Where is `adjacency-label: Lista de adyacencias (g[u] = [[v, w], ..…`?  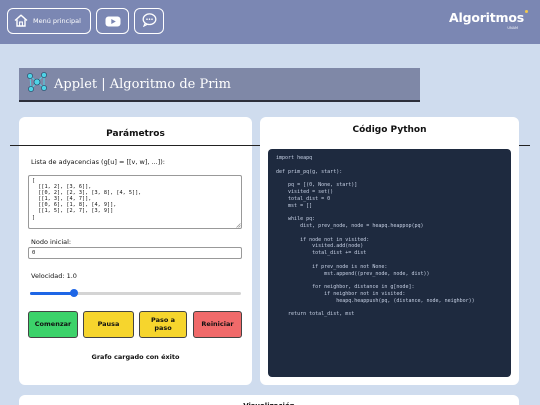
adjacency-label: Lista de adyacencias (g[u] = [[v, w], ..… is located at coordinates (98, 162).